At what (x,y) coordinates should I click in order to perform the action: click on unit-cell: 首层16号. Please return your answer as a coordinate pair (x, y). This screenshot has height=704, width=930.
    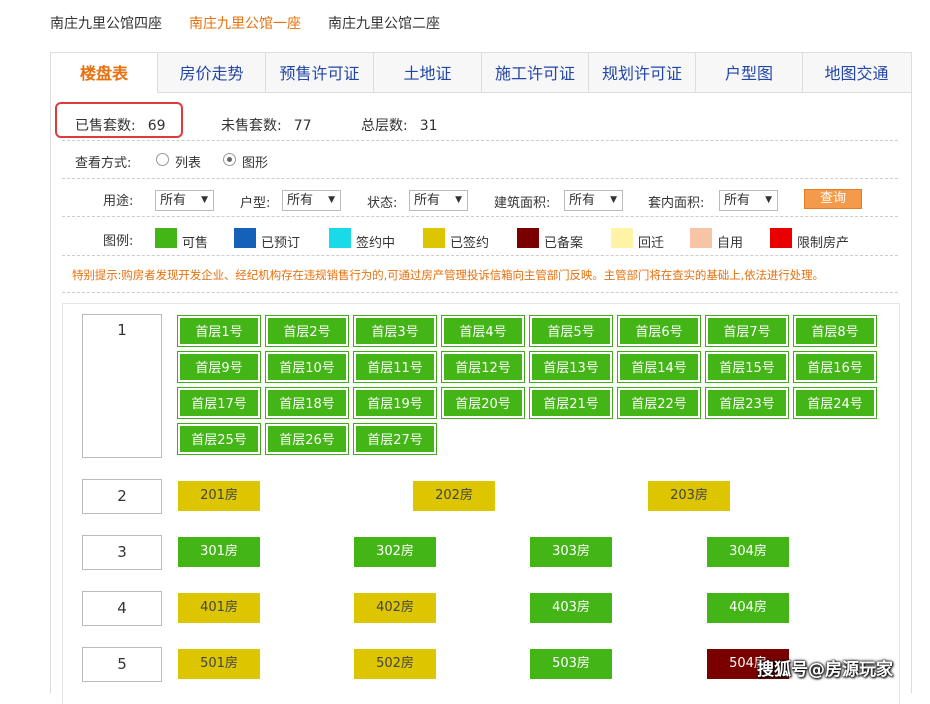
    Looking at the image, I should click on (835, 367).